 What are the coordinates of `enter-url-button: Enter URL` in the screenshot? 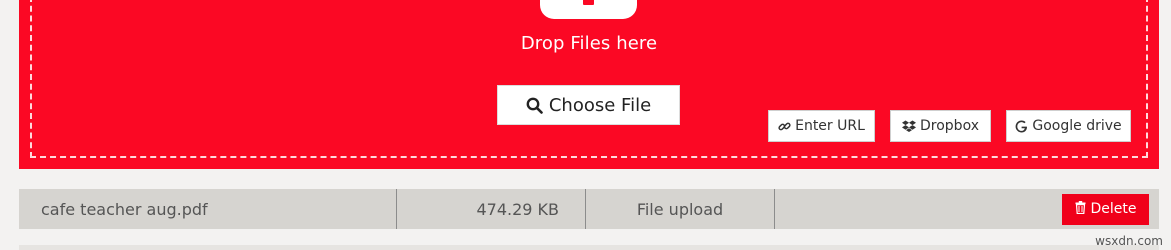 It's located at (821, 126).